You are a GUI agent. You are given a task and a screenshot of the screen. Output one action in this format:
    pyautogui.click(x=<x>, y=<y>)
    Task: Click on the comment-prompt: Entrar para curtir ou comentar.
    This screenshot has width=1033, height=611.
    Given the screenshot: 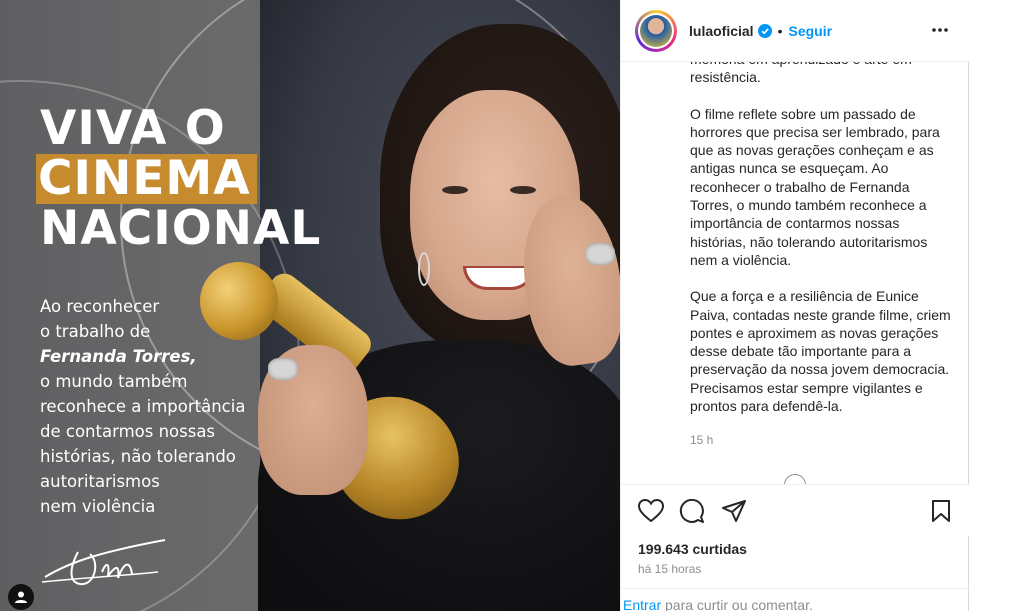 What is the action you would take?
    pyautogui.click(x=795, y=599)
    